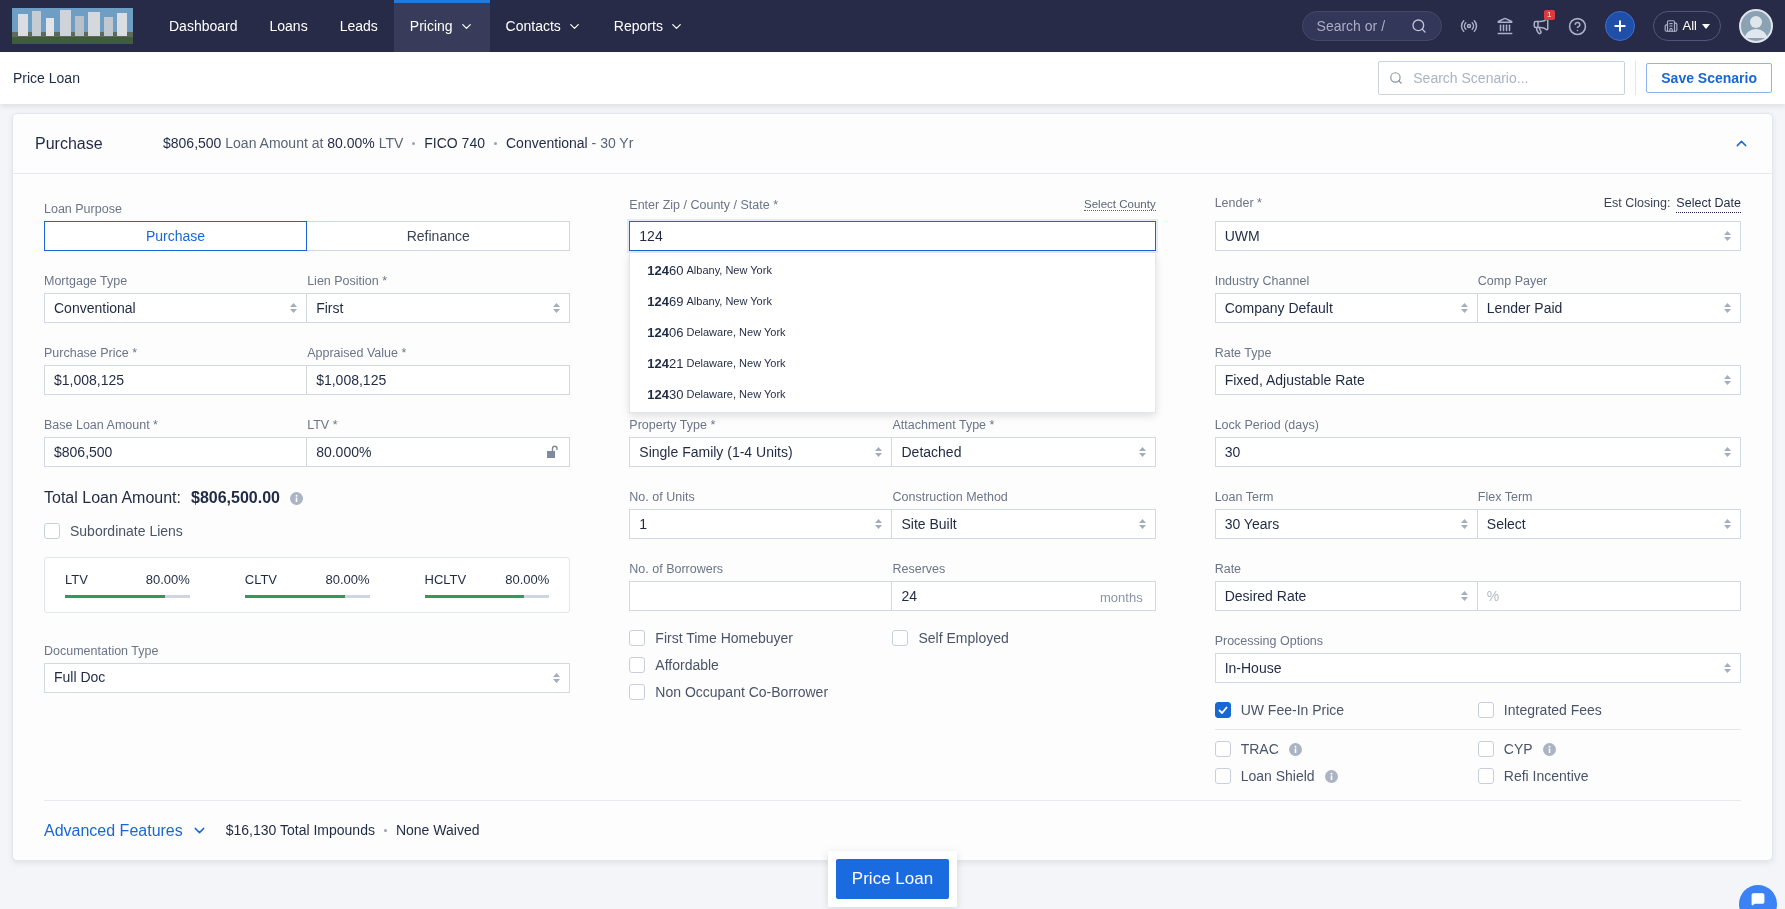  What do you see at coordinates (126, 531) in the screenshot?
I see `checkbox-label: Subordinate Liens` at bounding box center [126, 531].